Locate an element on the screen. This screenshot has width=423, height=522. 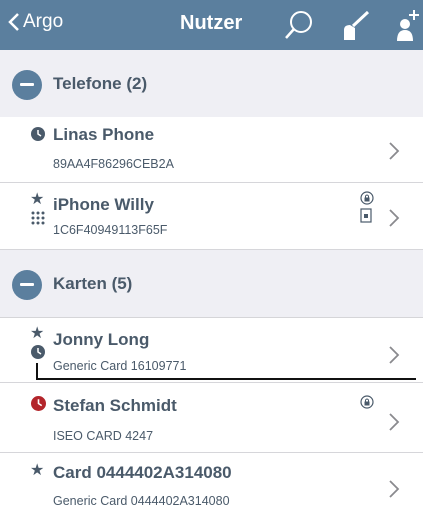
navigation-bar: Argo Nutzer is located at coordinates (211, 25).